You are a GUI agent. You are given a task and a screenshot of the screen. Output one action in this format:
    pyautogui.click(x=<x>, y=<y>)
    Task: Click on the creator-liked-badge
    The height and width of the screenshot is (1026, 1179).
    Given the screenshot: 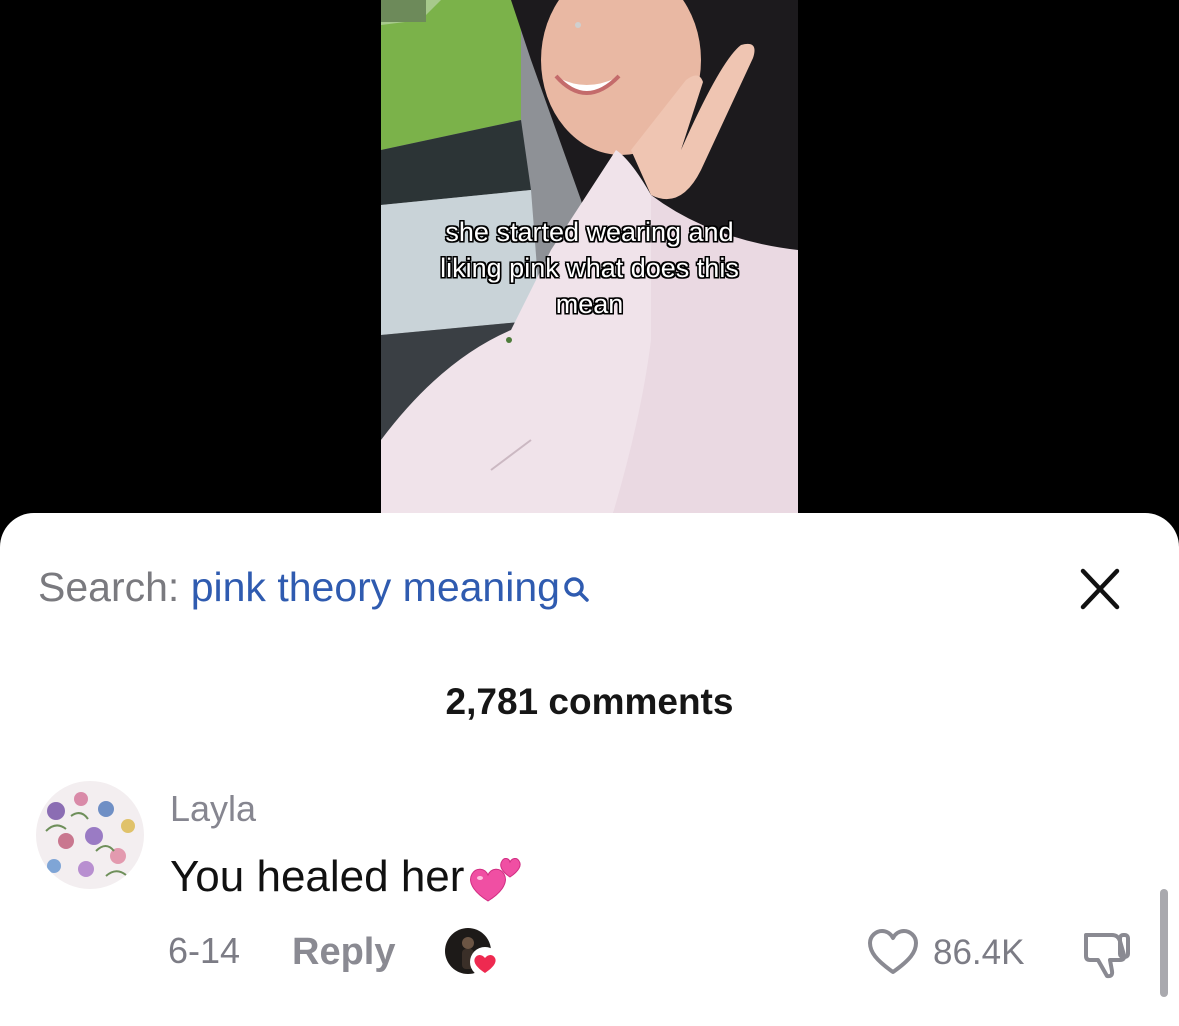 What is the action you would take?
    pyautogui.click(x=473, y=953)
    